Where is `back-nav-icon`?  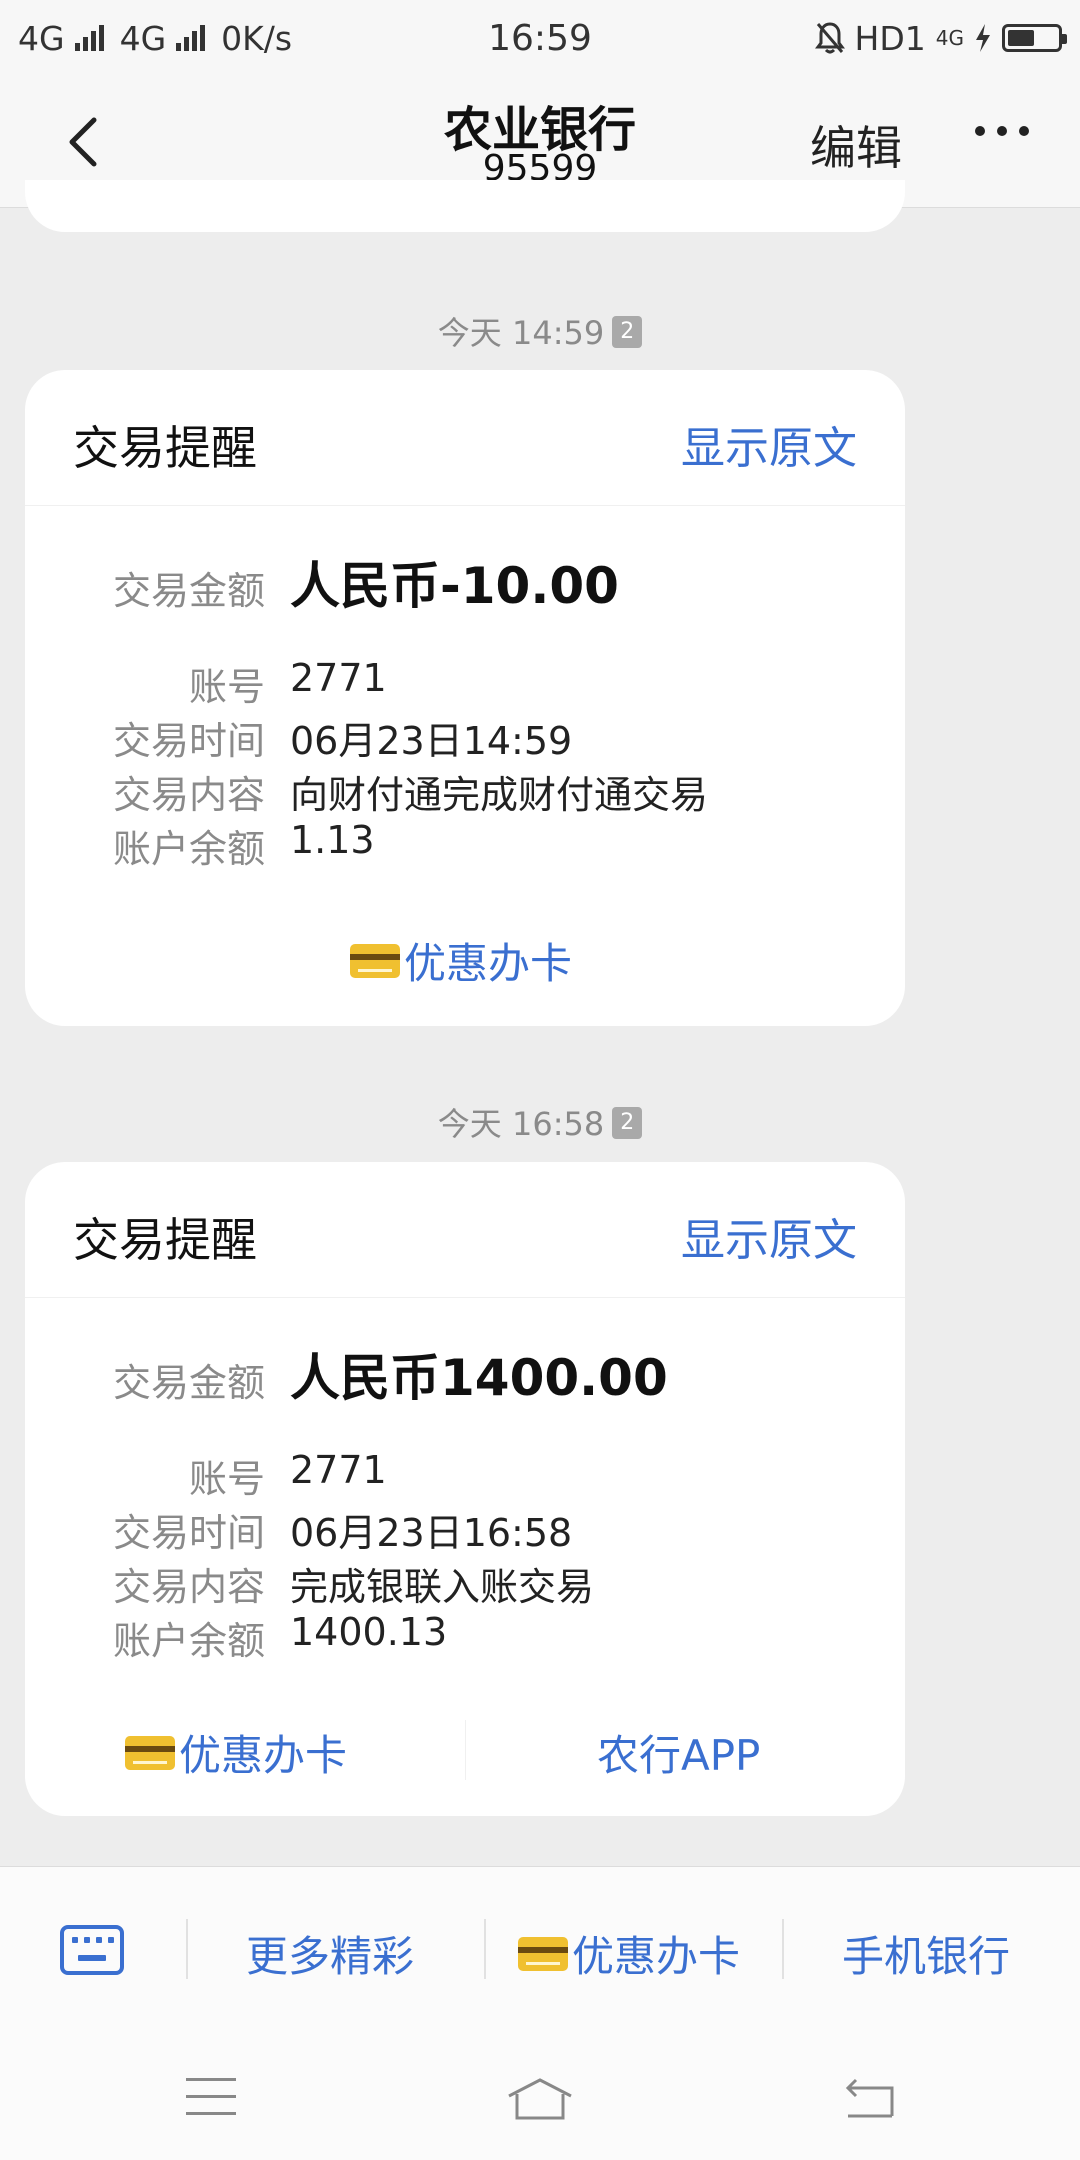 back-nav-icon is located at coordinates (868, 2099).